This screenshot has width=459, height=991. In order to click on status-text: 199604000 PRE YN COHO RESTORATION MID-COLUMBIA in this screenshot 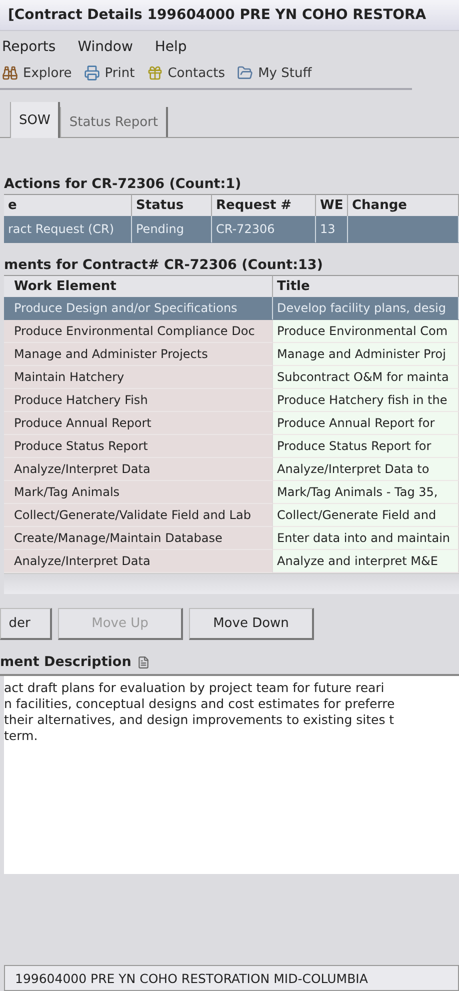, I will do `click(191, 978)`.